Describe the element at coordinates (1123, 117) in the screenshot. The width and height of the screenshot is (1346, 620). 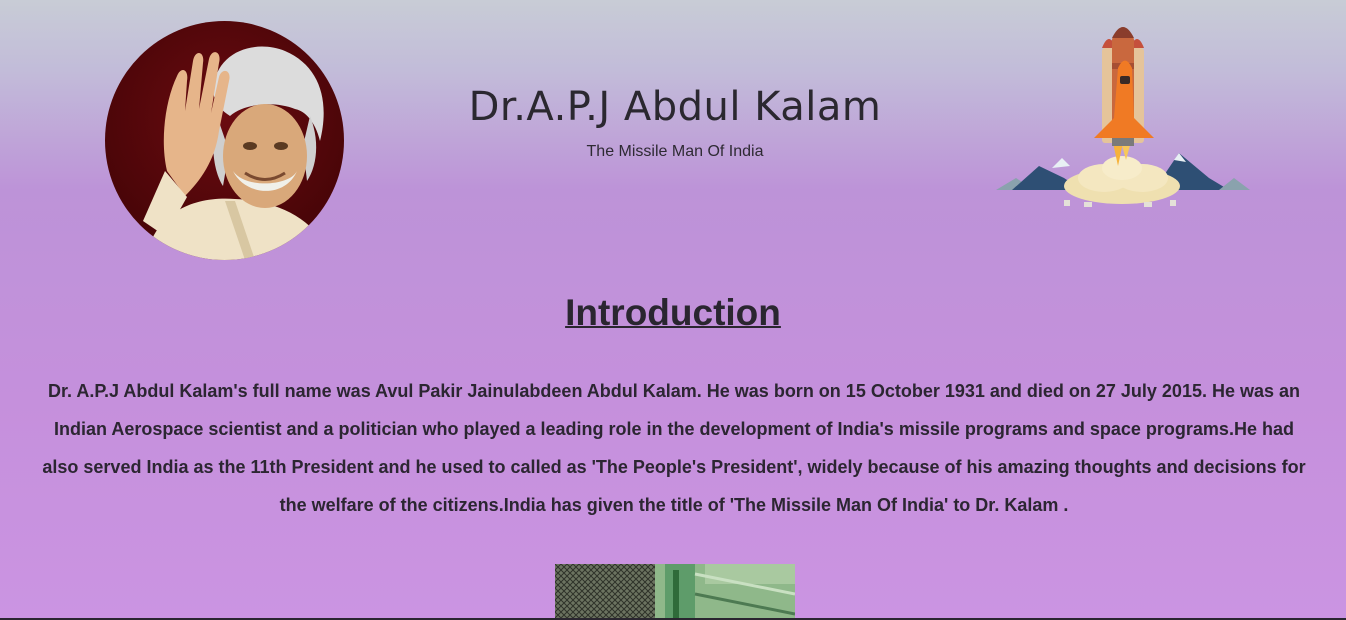
I see `rocket-icon` at that location.